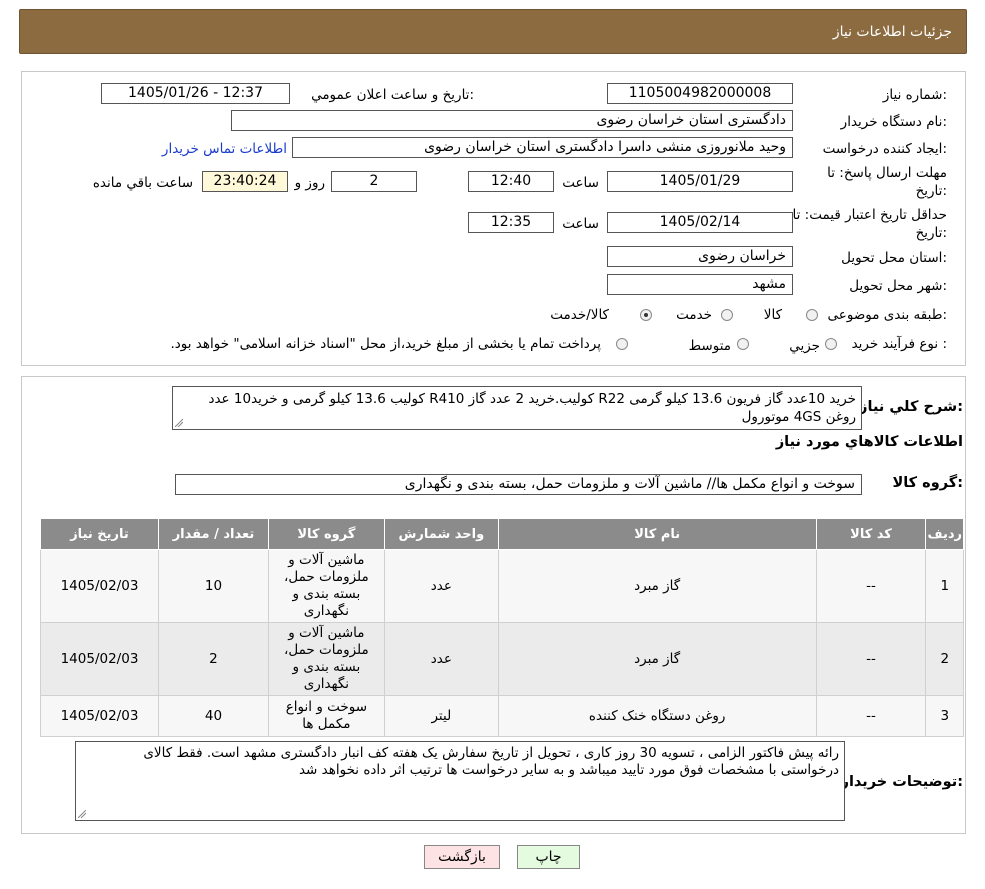  Describe the element at coordinates (884, 149) in the screenshot. I see `requester-label: ايجاد کننده درخواست:` at that location.